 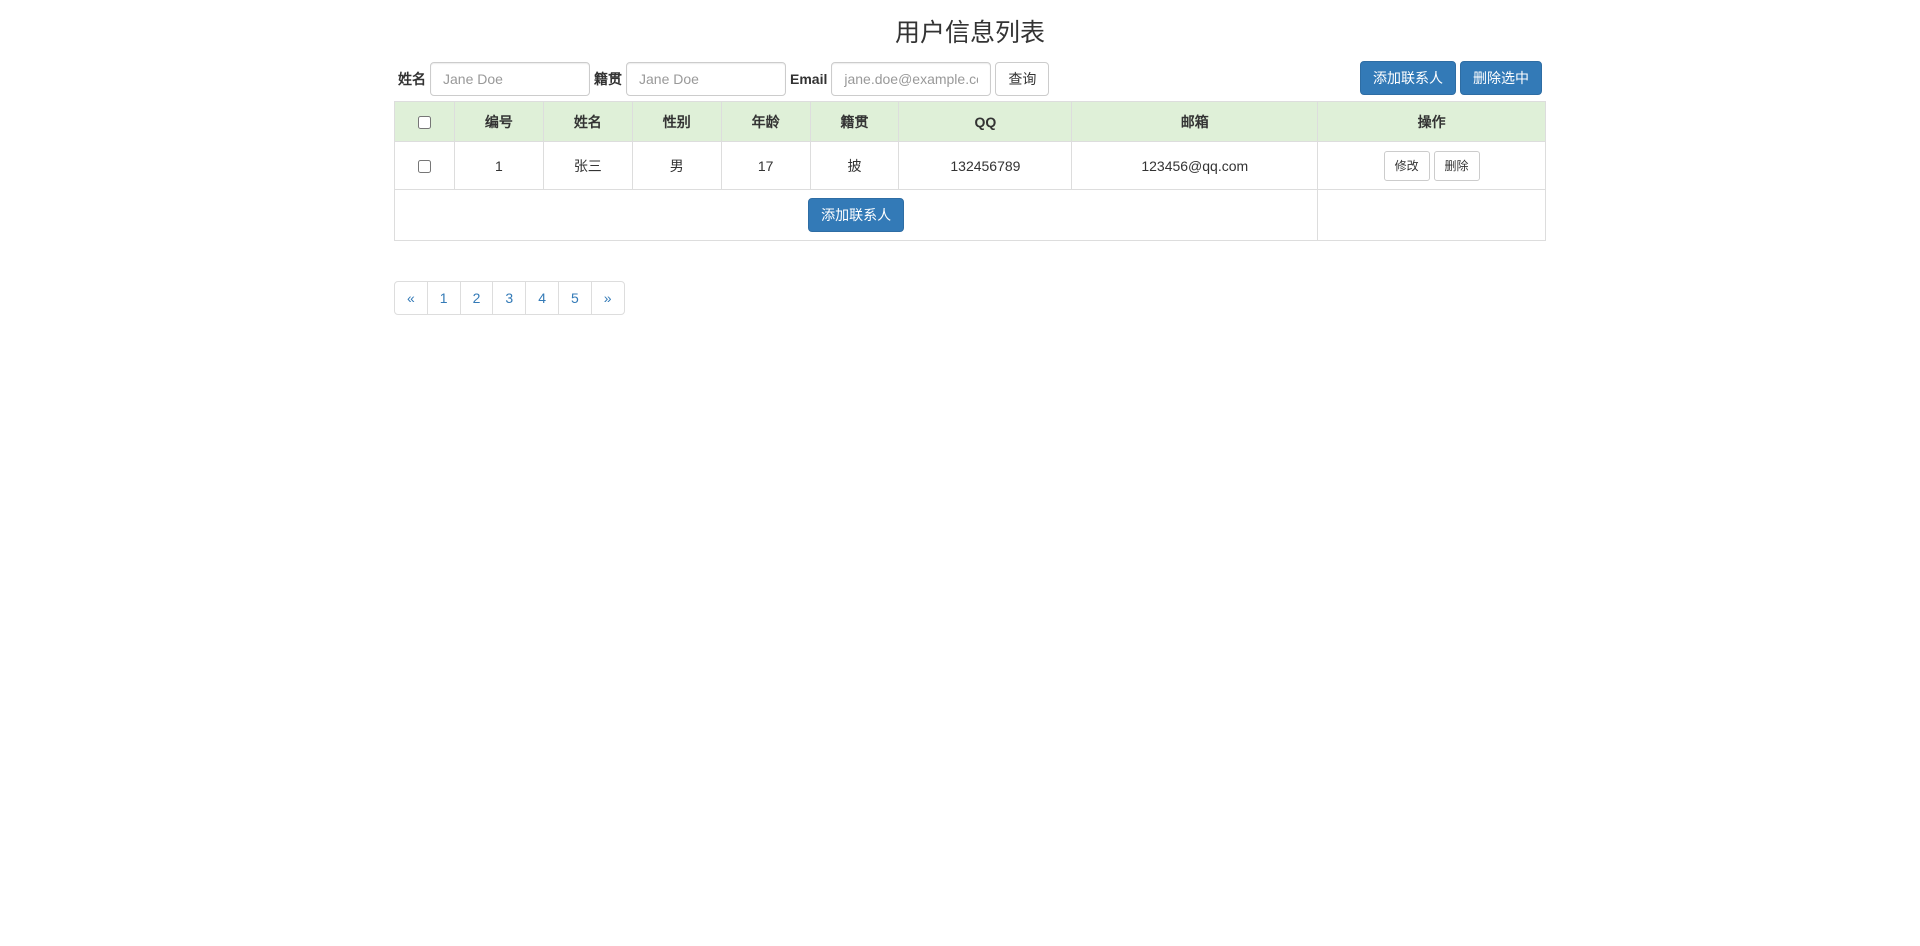 What do you see at coordinates (587, 121) in the screenshot?
I see `header-name: 姓名` at bounding box center [587, 121].